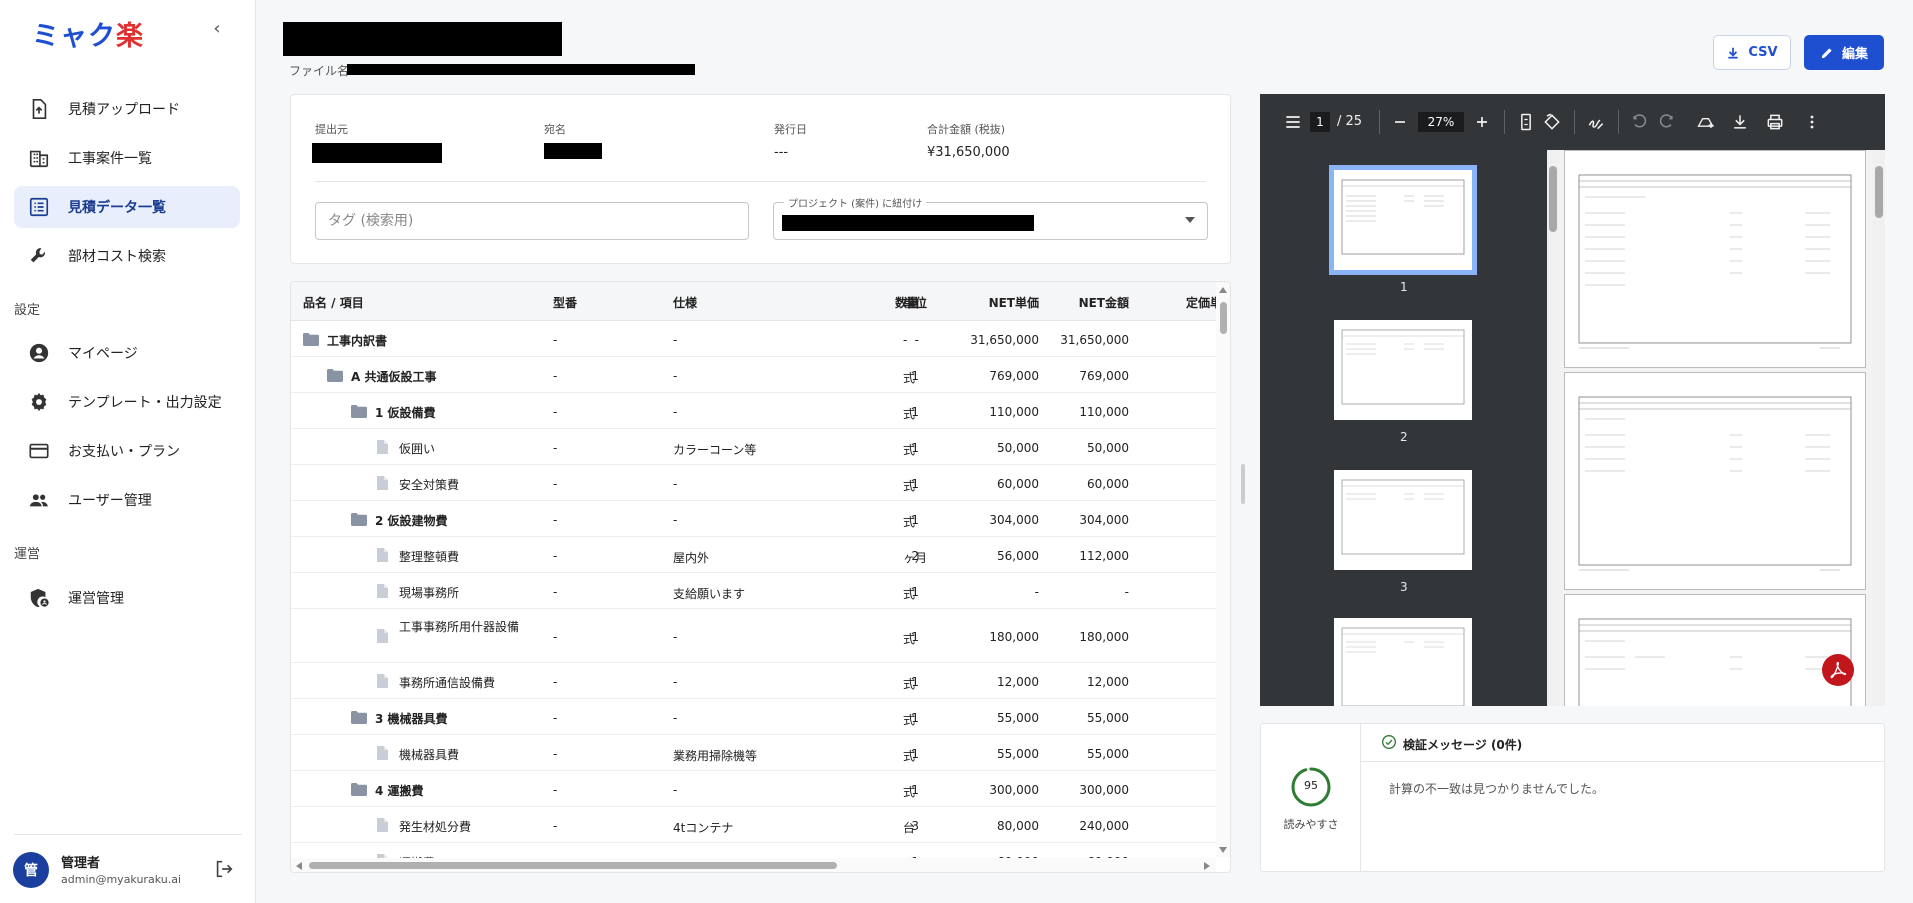 Image resolution: width=1913 pixels, height=903 pixels. I want to click on logout-icon, so click(224, 869).